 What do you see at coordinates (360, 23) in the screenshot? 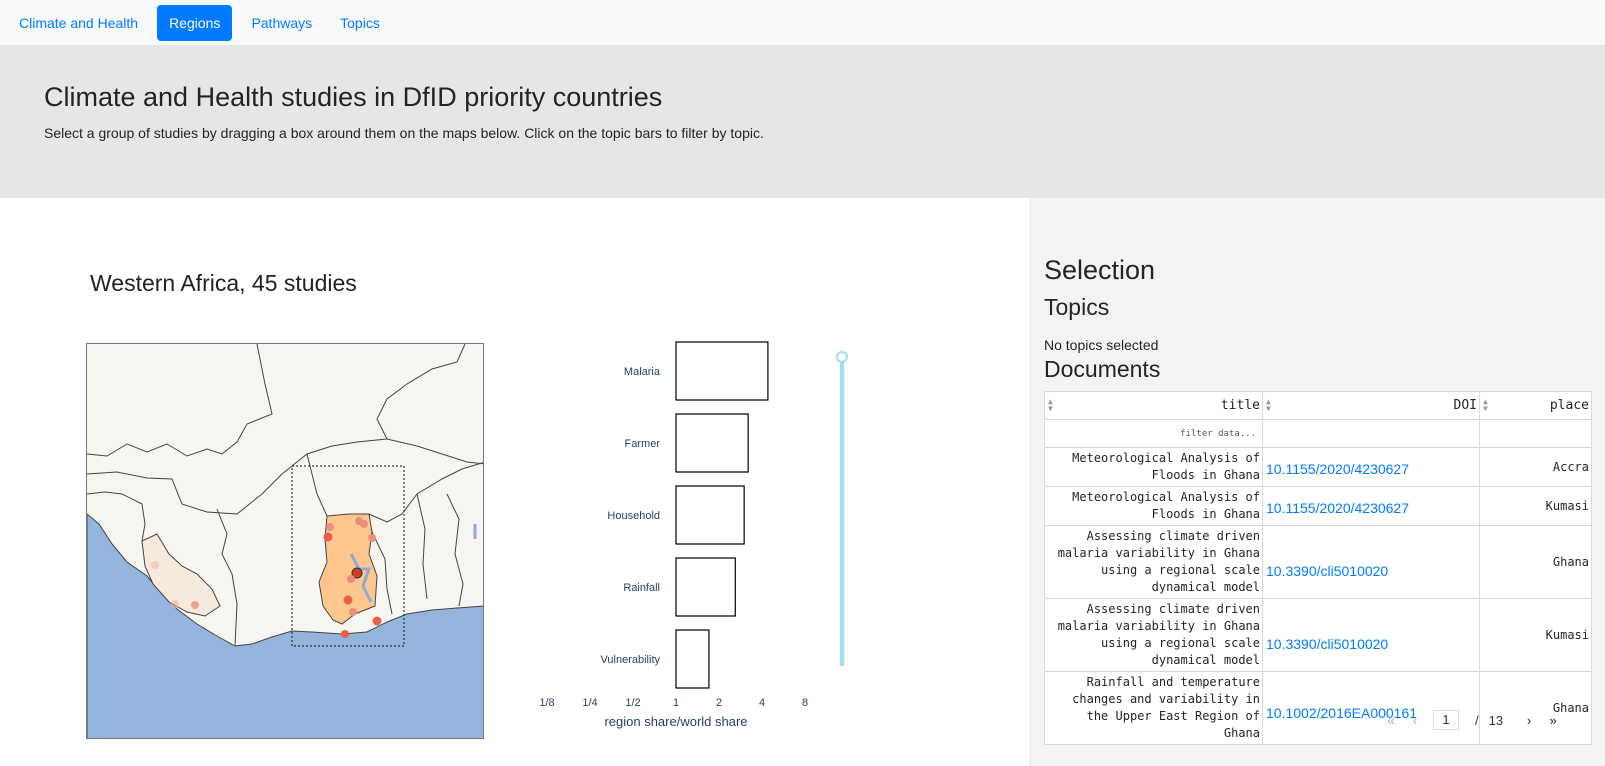
I see `nav-topics: Topics` at bounding box center [360, 23].